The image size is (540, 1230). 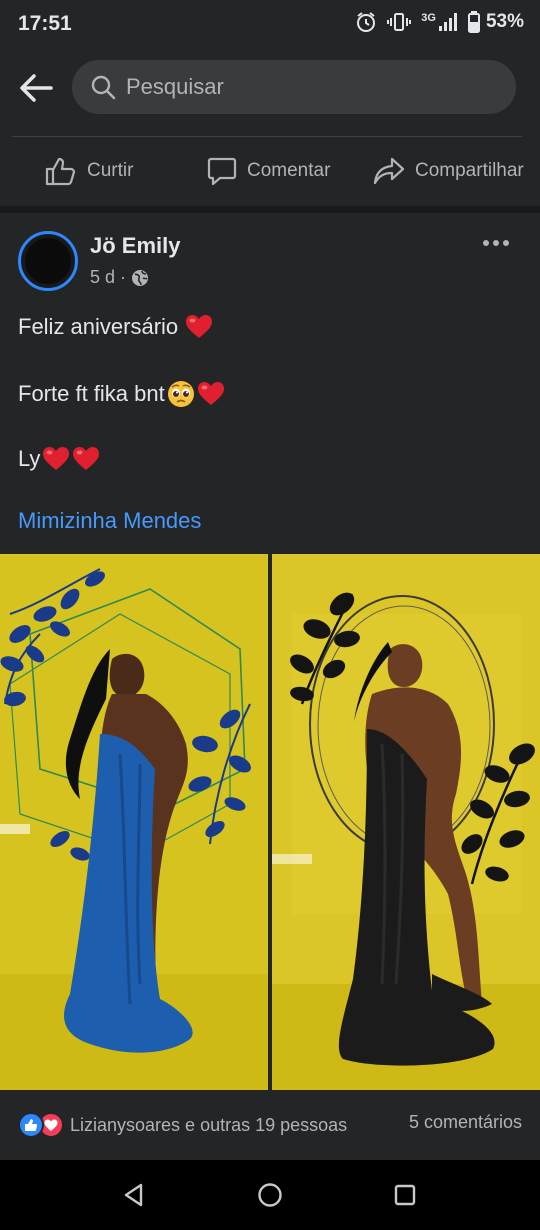 I want to click on arrow-left-icon, so click(x=36, y=88).